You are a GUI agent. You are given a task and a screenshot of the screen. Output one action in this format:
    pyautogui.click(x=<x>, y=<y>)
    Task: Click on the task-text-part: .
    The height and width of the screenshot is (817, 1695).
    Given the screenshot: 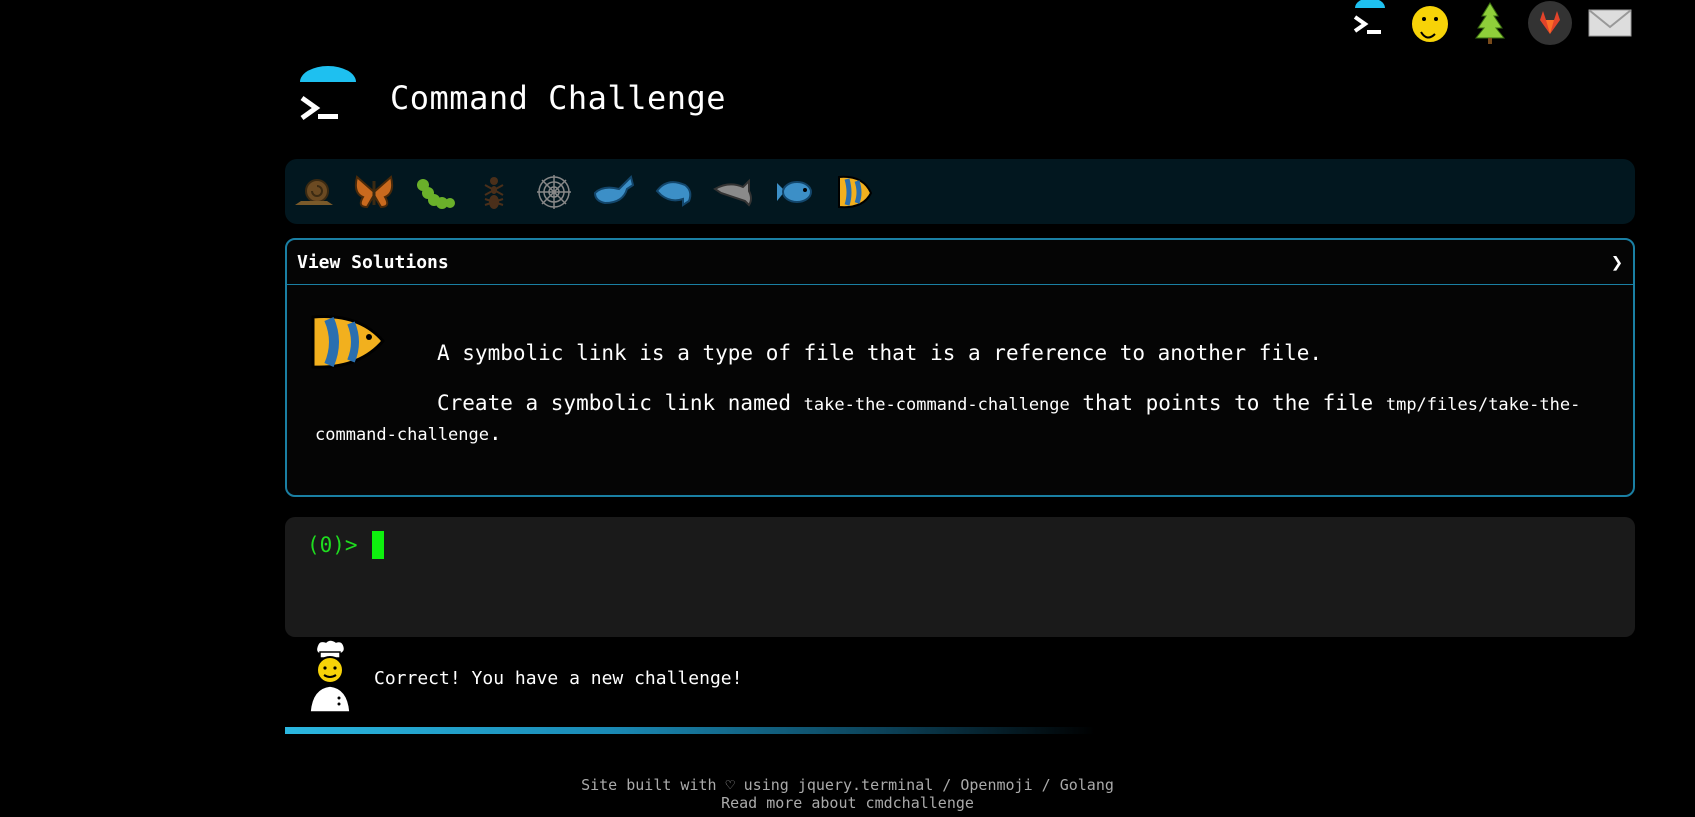 What is the action you would take?
    pyautogui.click(x=495, y=433)
    